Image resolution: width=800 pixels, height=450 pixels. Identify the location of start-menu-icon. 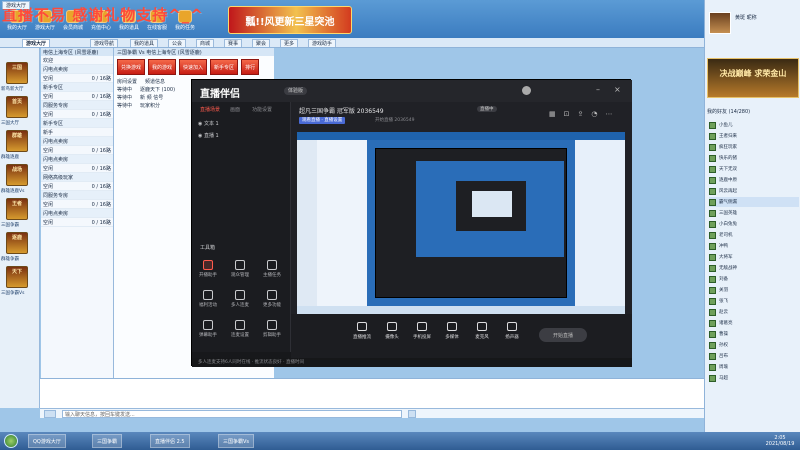
(11, 441).